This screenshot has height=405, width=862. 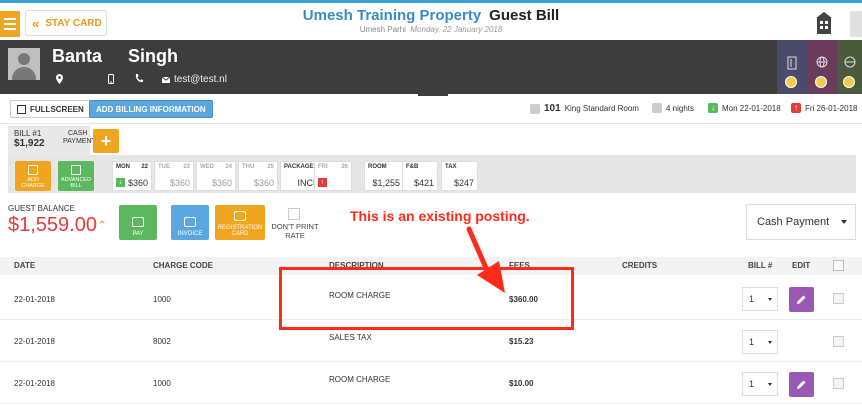 I want to click on property-name: Umesh Training Property, so click(x=392, y=15).